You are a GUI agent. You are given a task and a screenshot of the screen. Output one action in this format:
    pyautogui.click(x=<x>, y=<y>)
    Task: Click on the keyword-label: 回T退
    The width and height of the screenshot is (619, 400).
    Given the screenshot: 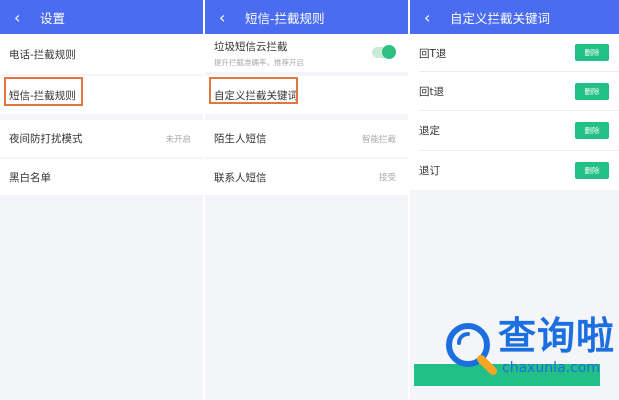 What is the action you would take?
    pyautogui.click(x=433, y=53)
    